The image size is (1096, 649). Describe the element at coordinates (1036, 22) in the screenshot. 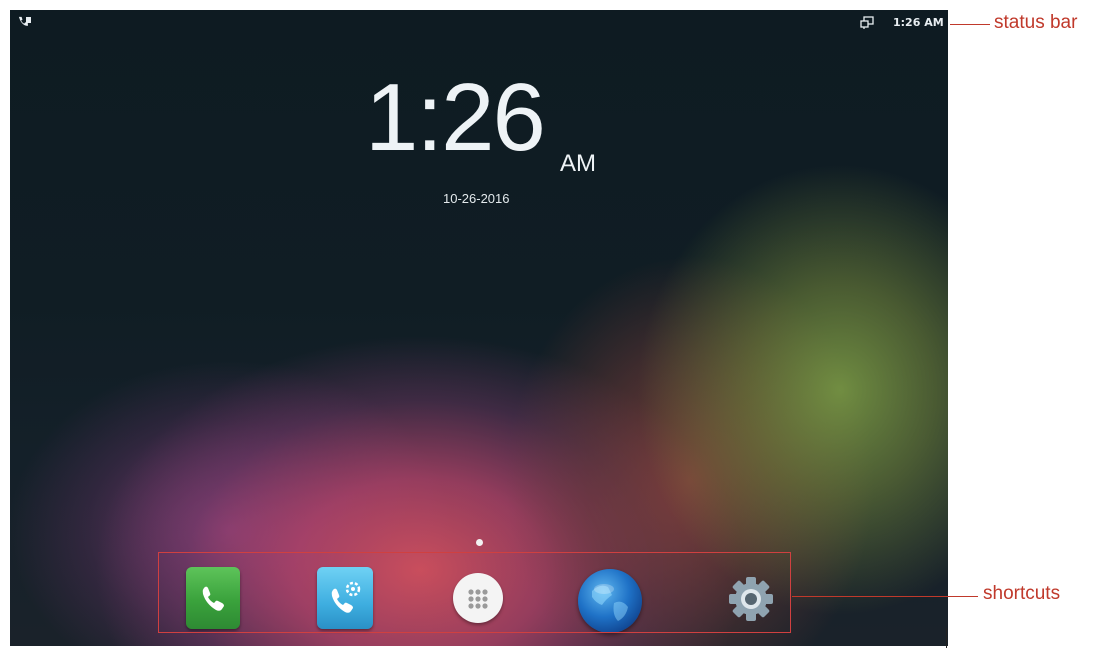

I see `status-bar-callout-label: status bar` at that location.